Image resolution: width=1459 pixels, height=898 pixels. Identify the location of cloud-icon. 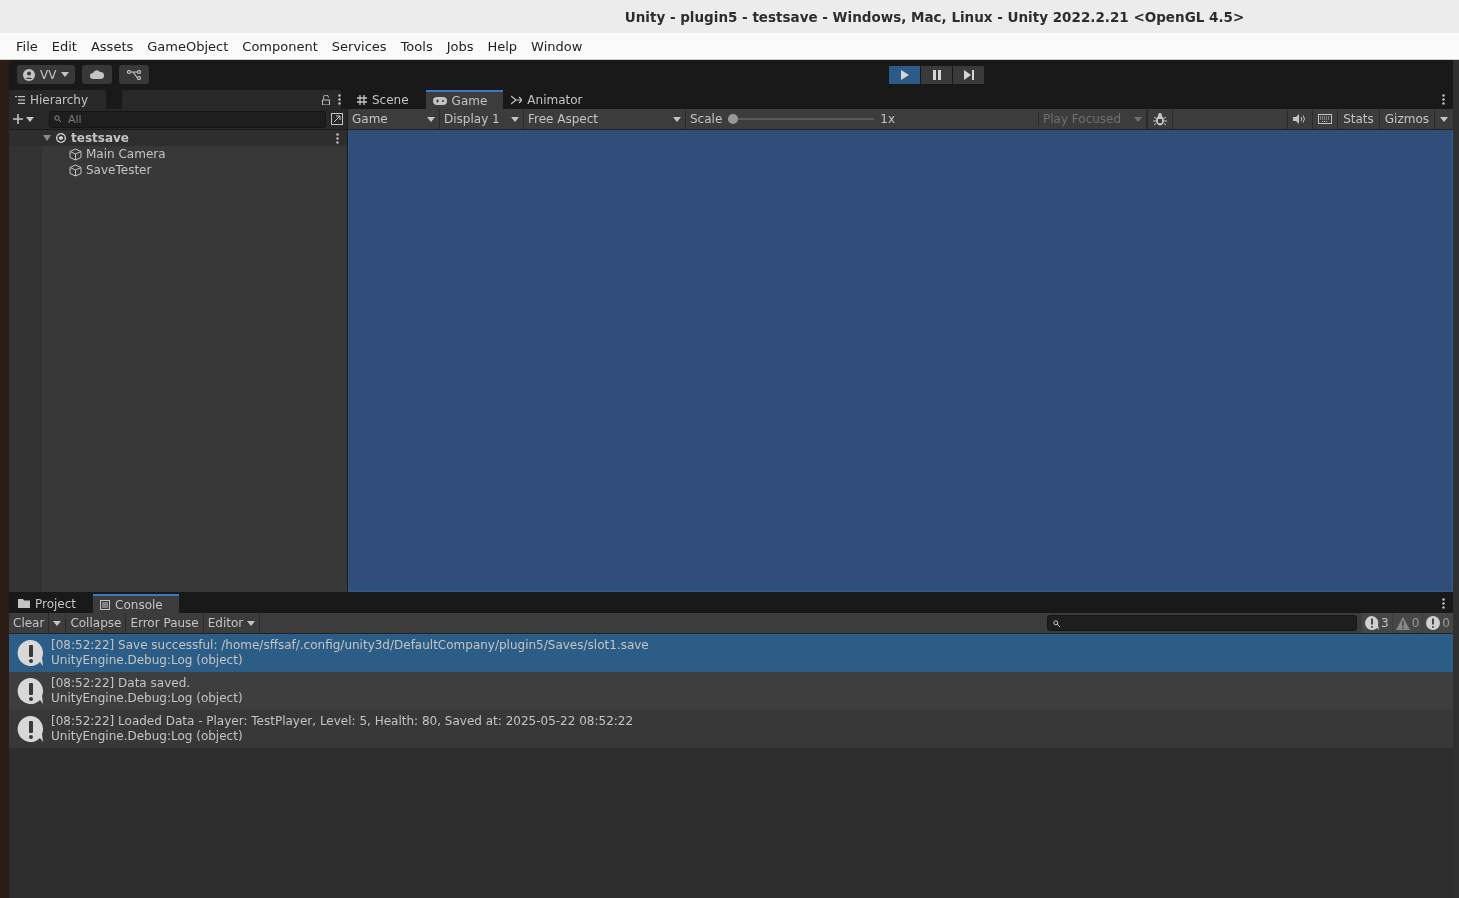
(97, 74).